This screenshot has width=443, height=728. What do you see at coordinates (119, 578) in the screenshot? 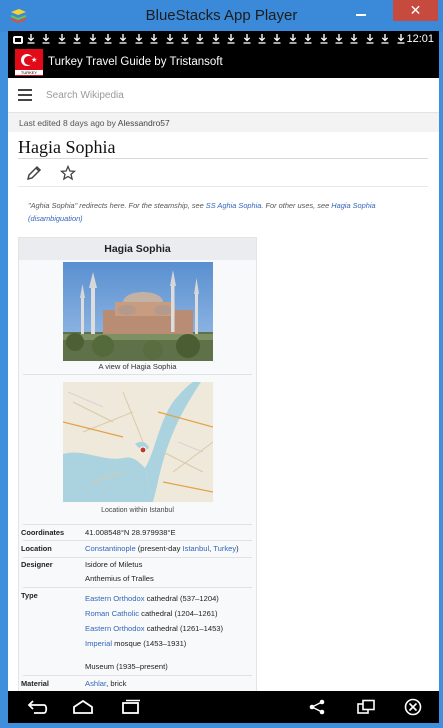
I see `anthemius-link: Anthemius of Tralles` at bounding box center [119, 578].